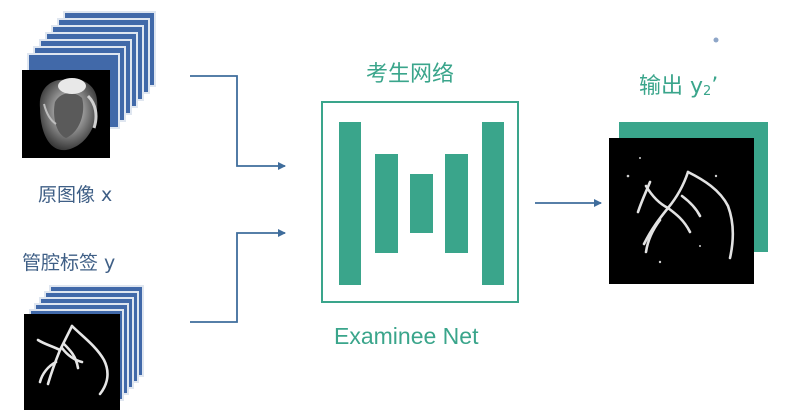 The image size is (798, 419). What do you see at coordinates (66, 114) in the screenshot?
I see `cardiac-ct-image` at bounding box center [66, 114].